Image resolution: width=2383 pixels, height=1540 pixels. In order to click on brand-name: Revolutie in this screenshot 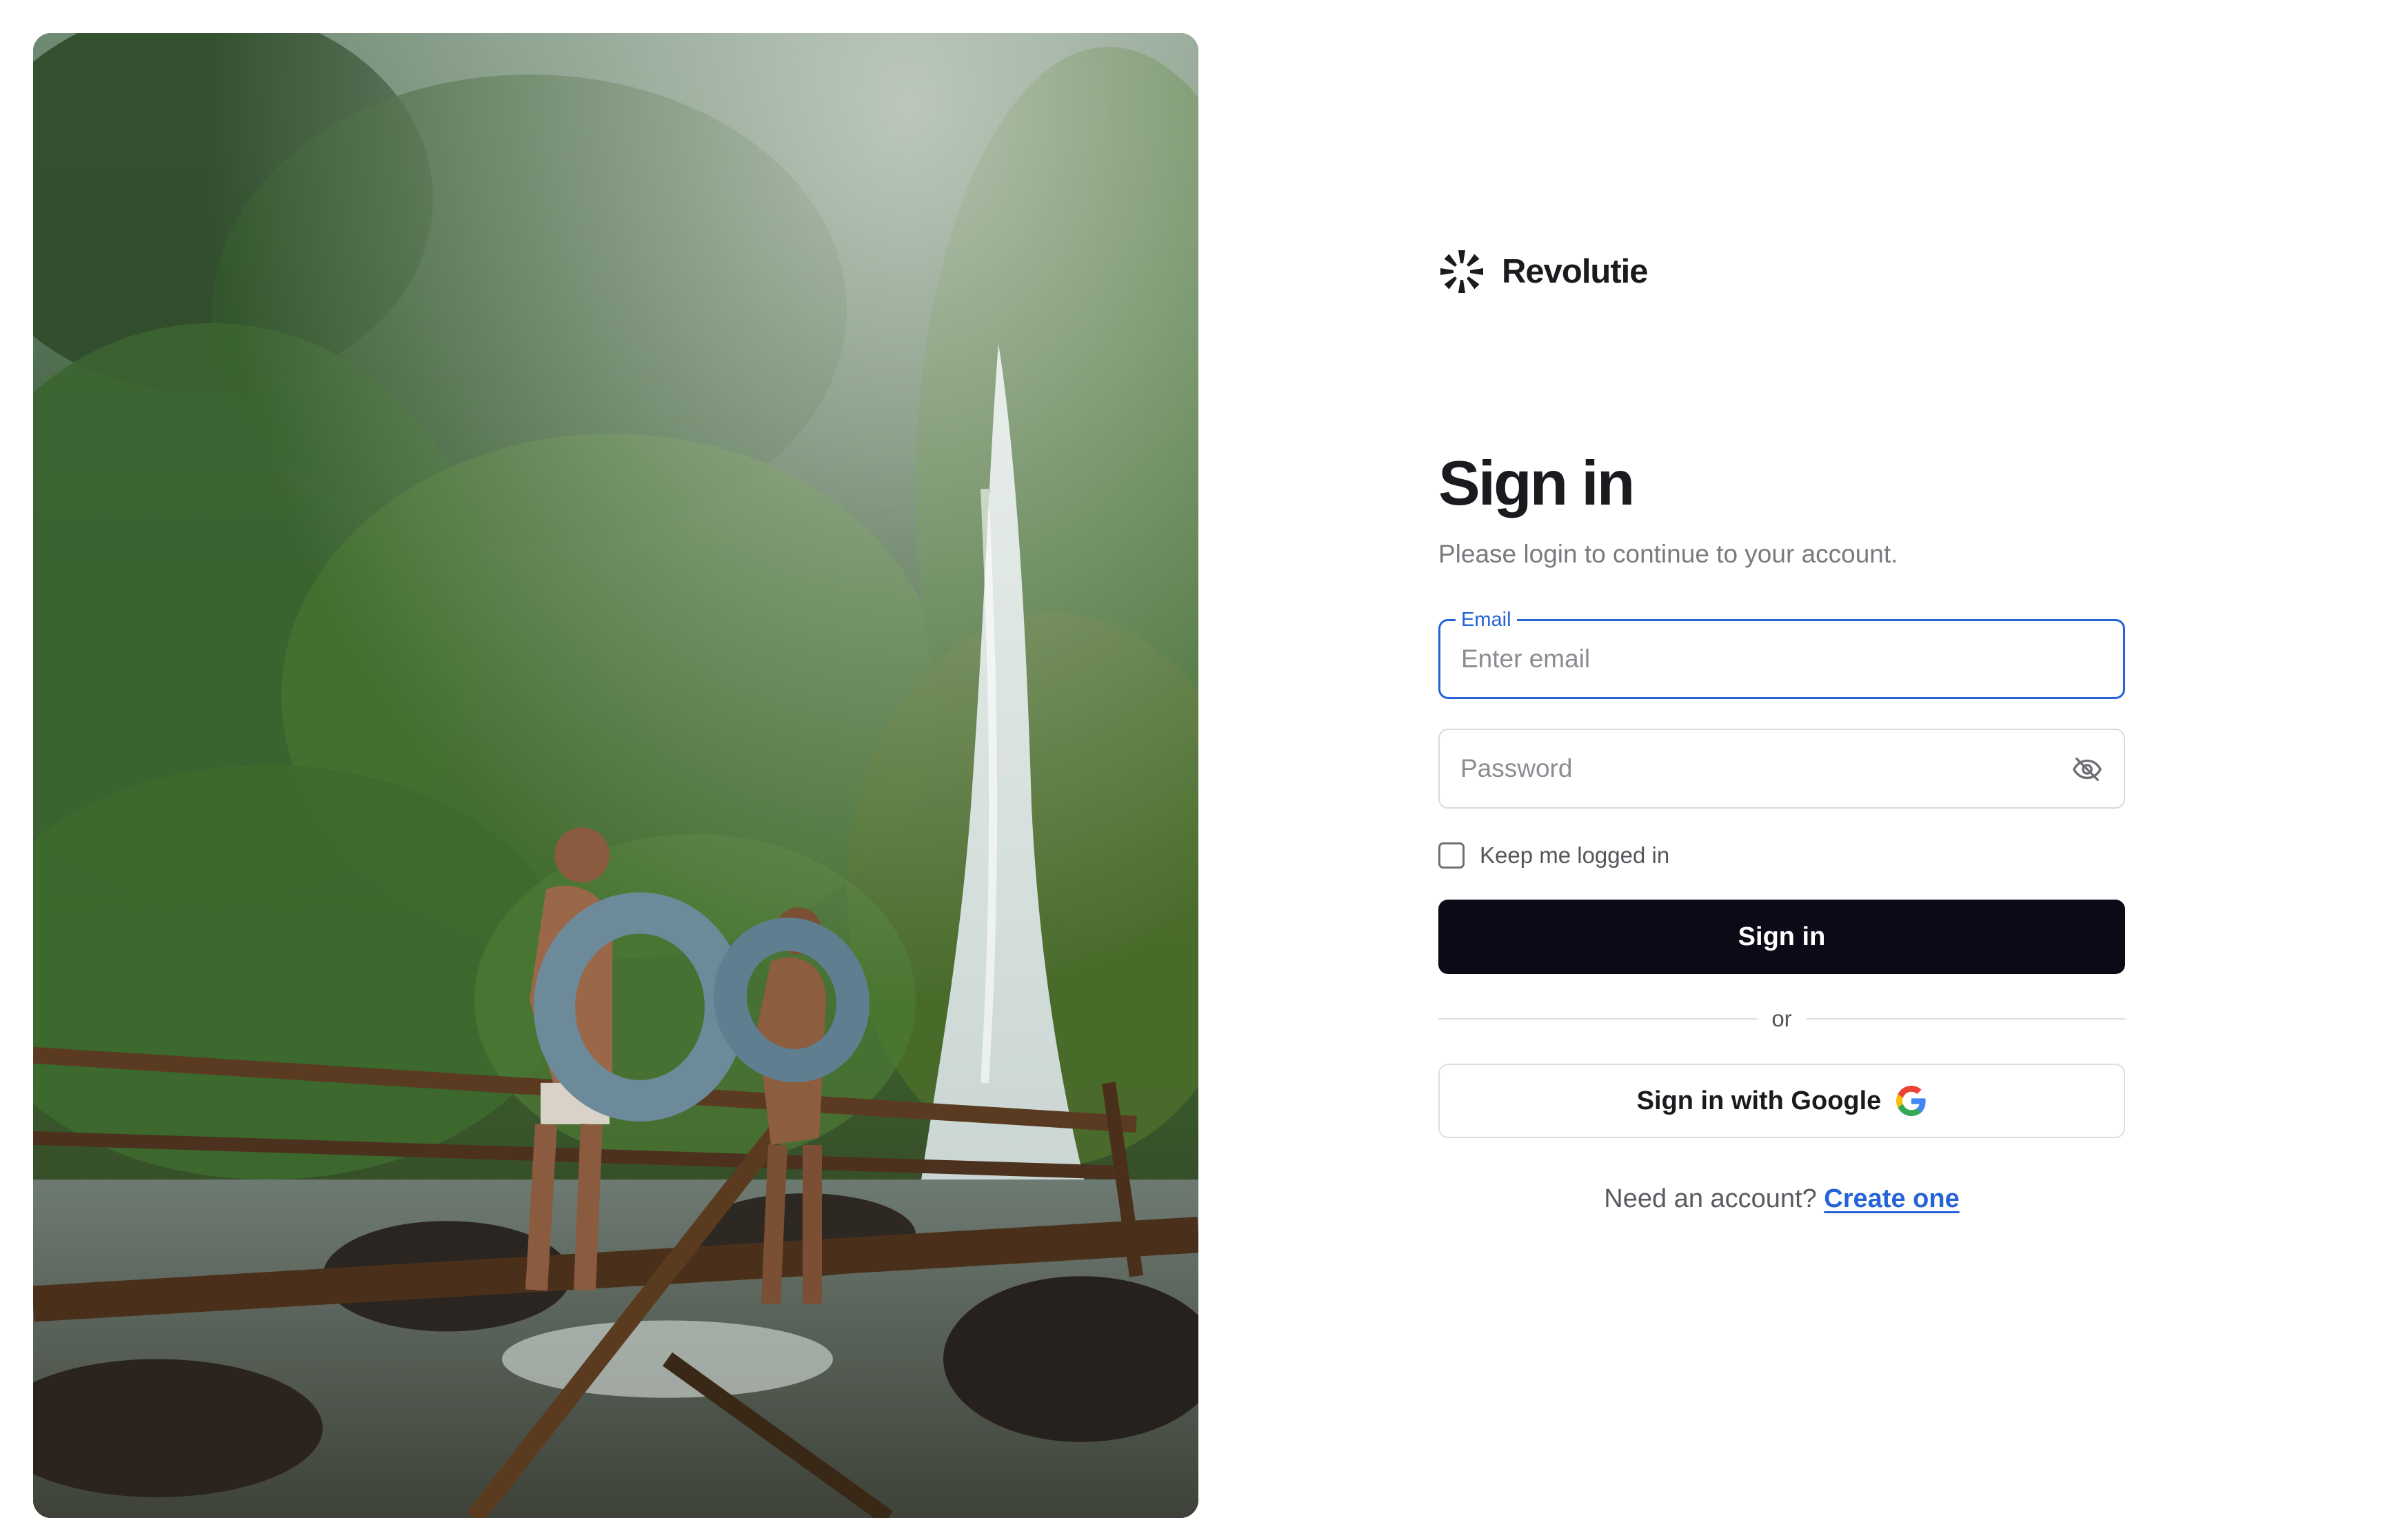, I will do `click(1575, 272)`.